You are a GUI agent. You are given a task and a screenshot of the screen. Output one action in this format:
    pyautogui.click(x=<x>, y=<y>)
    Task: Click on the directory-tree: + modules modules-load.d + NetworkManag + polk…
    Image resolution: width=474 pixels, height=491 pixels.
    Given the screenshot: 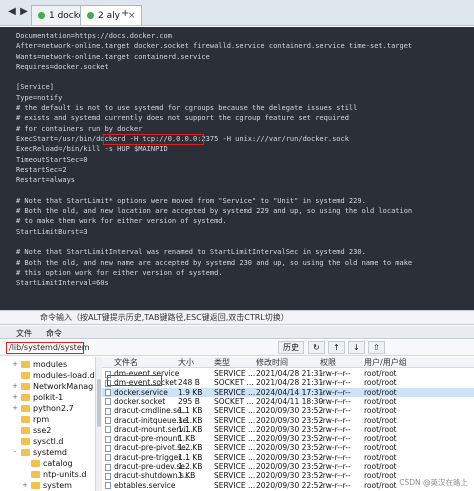 What is the action you would take?
    pyautogui.click(x=48, y=424)
    